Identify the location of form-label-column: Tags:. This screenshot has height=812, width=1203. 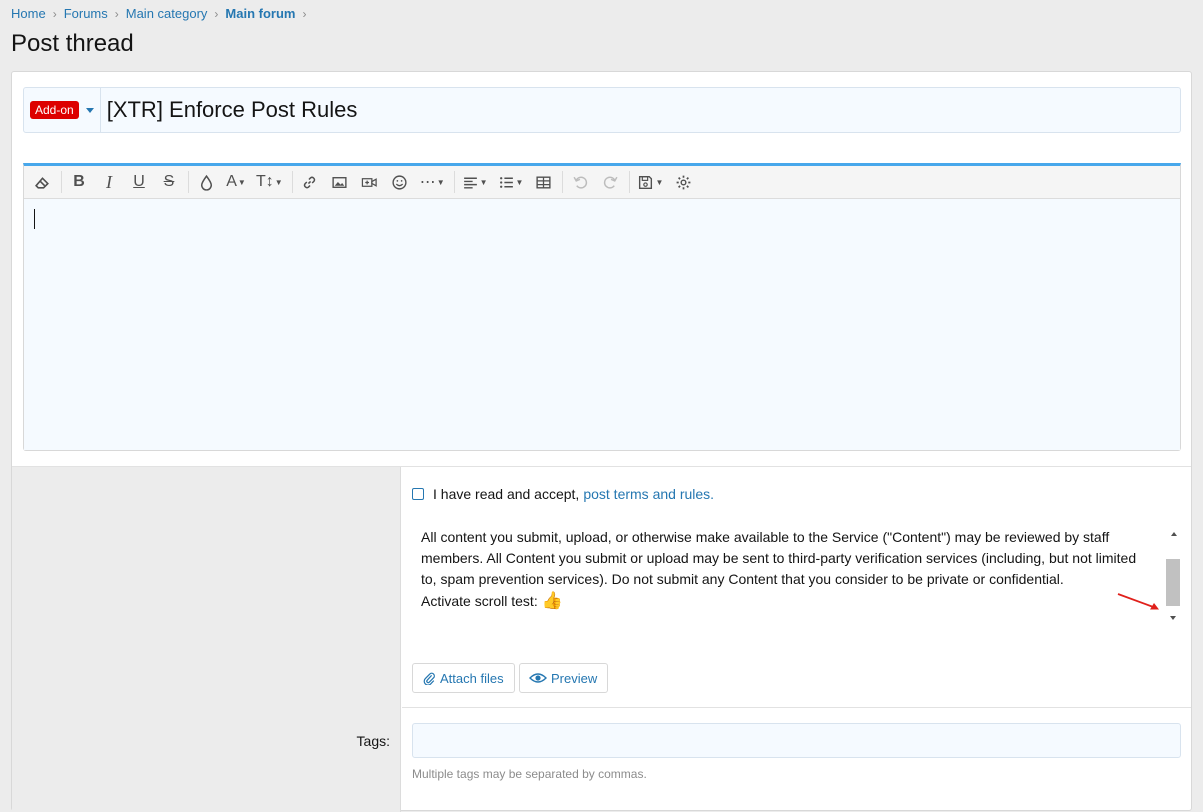
(206, 639).